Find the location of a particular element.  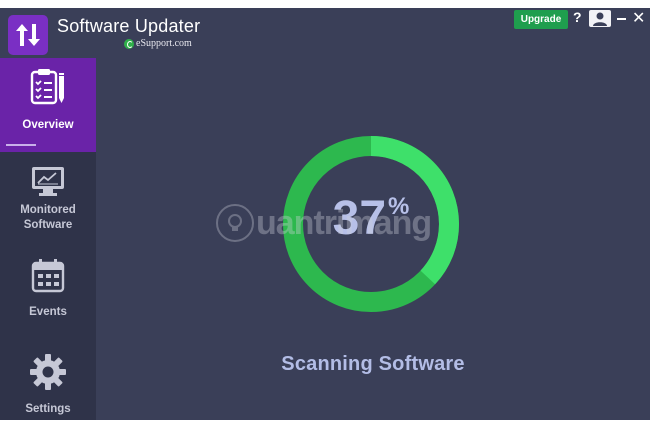

scan-status: Scanning Software is located at coordinates (373, 364).